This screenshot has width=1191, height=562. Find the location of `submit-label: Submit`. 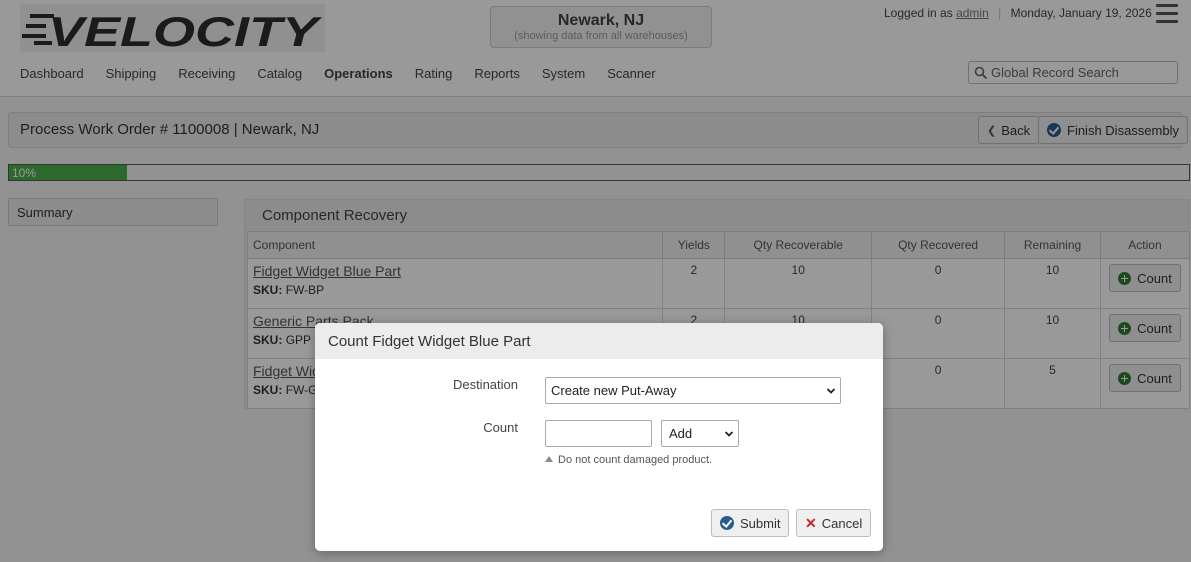

submit-label: Submit is located at coordinates (760, 523).